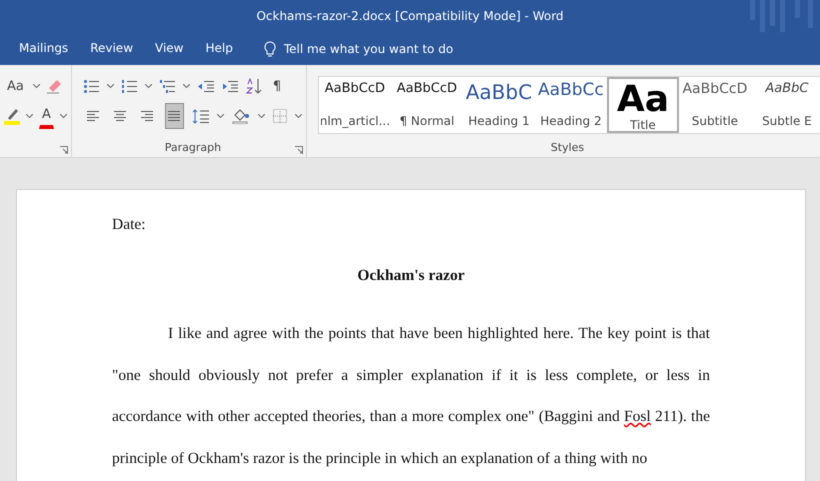  Describe the element at coordinates (200, 116) in the screenshot. I see `line-spacing-icon` at that location.